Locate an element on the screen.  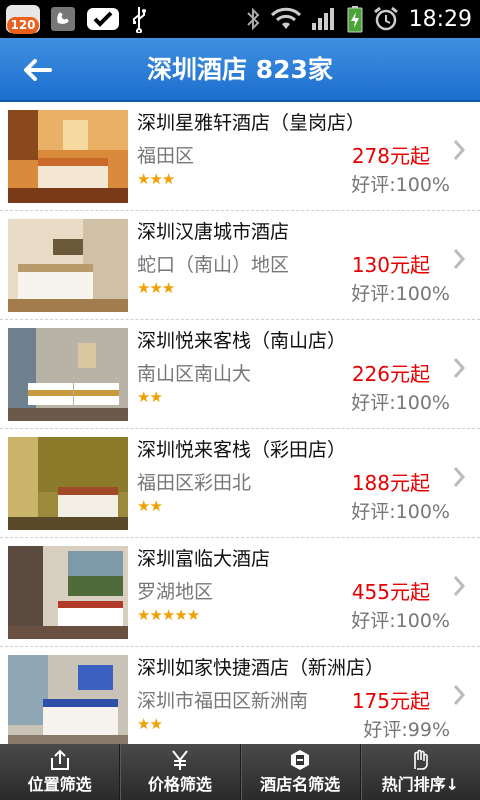
hotel-price: 175元起 is located at coordinates (390, 701).